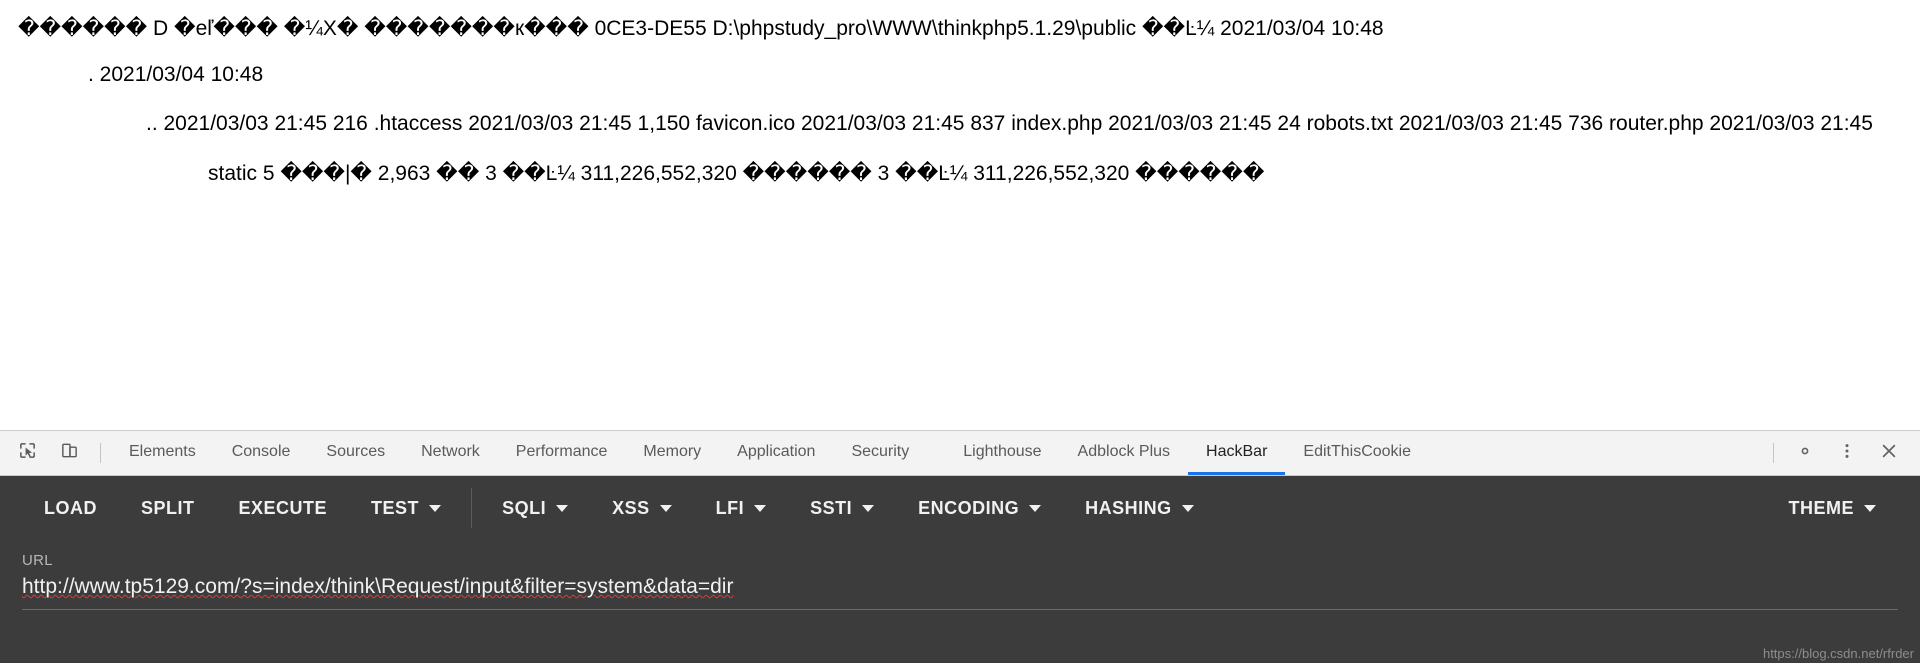  I want to click on inspect-element-button, so click(27, 453).